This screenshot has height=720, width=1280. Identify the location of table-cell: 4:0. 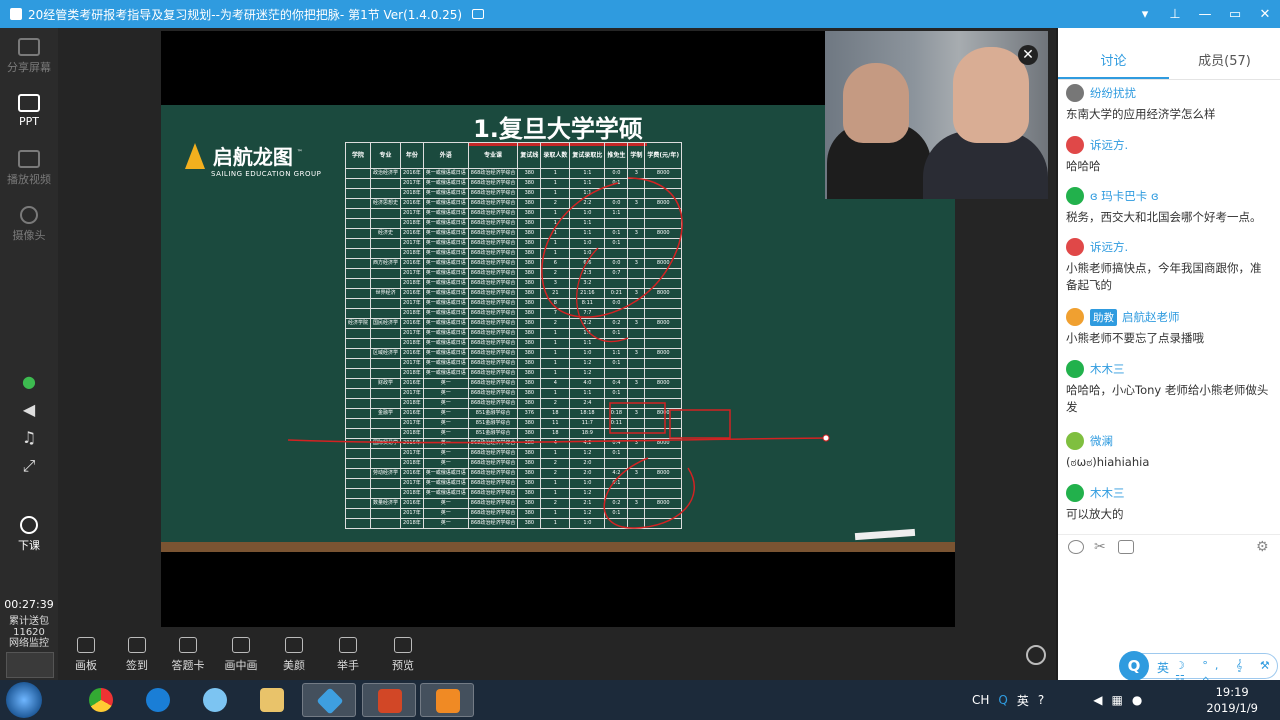
(587, 383).